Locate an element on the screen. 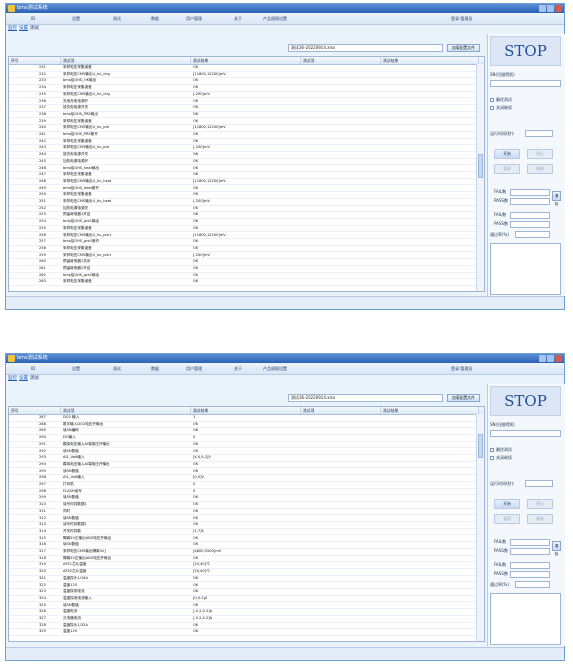  test-item: 模拟电压输入AI端电压开输出 is located at coordinates (86, 463).